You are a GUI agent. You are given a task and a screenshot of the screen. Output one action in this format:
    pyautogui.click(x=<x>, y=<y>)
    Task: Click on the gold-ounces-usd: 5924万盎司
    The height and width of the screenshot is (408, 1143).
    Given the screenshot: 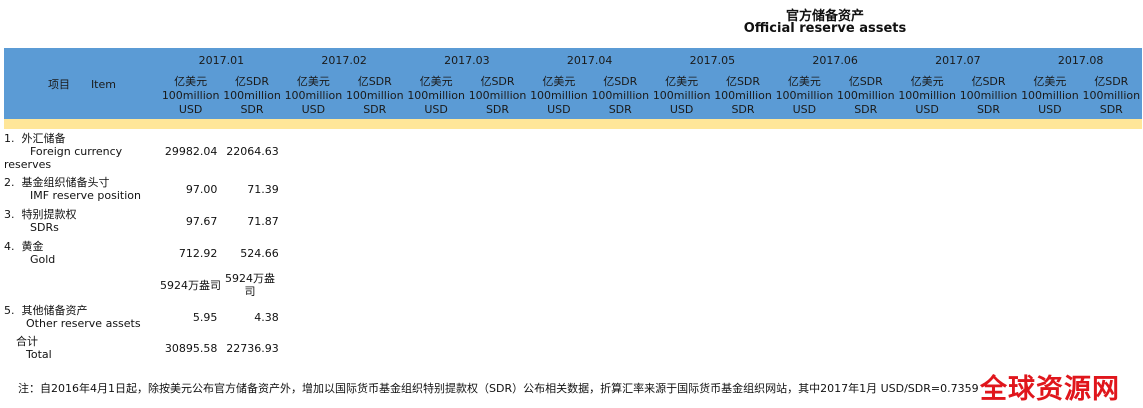 What is the action you would take?
    pyautogui.click(x=190, y=285)
    